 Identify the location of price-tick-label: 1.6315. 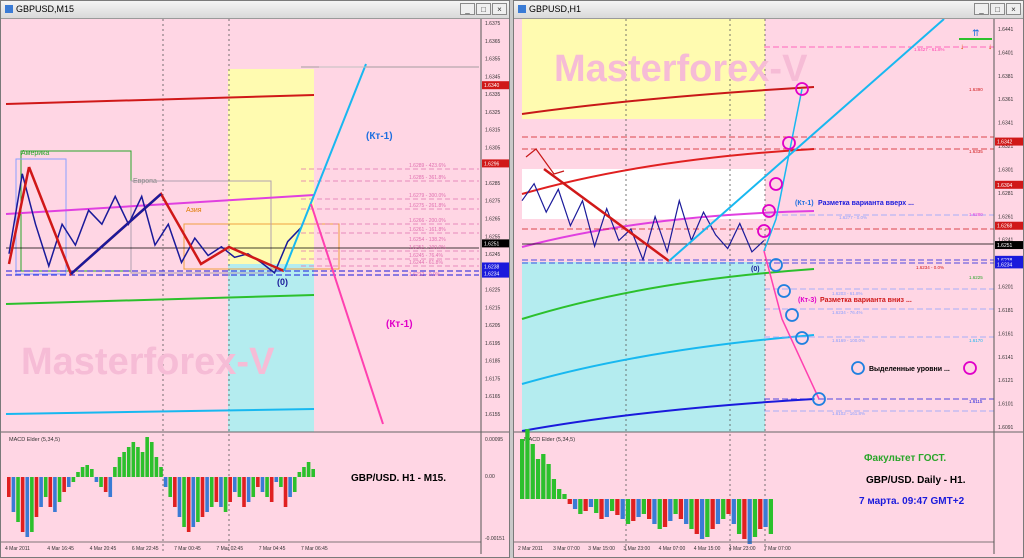
(493, 131).